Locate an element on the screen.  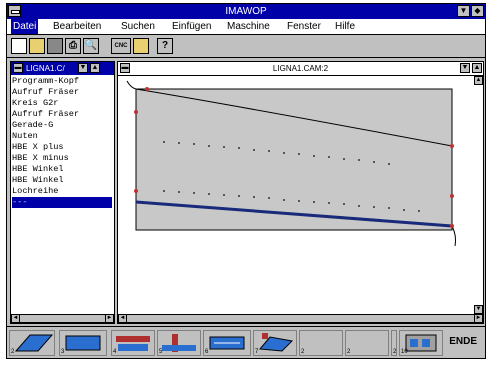
open-folder-icon is located at coordinates (37, 46).